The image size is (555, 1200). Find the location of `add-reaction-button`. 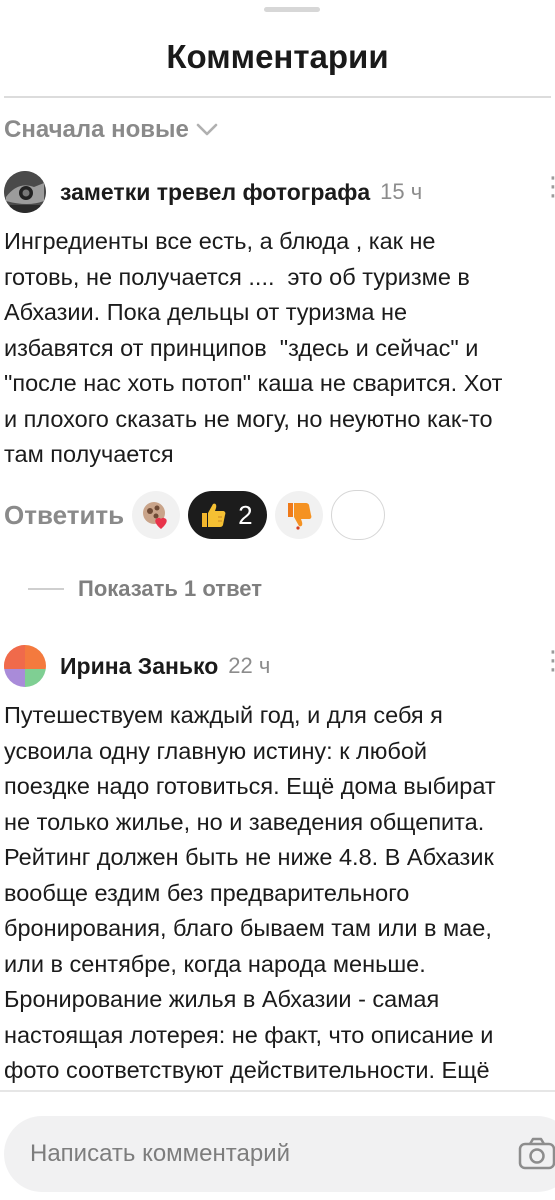

add-reaction-button is located at coordinates (357, 515).